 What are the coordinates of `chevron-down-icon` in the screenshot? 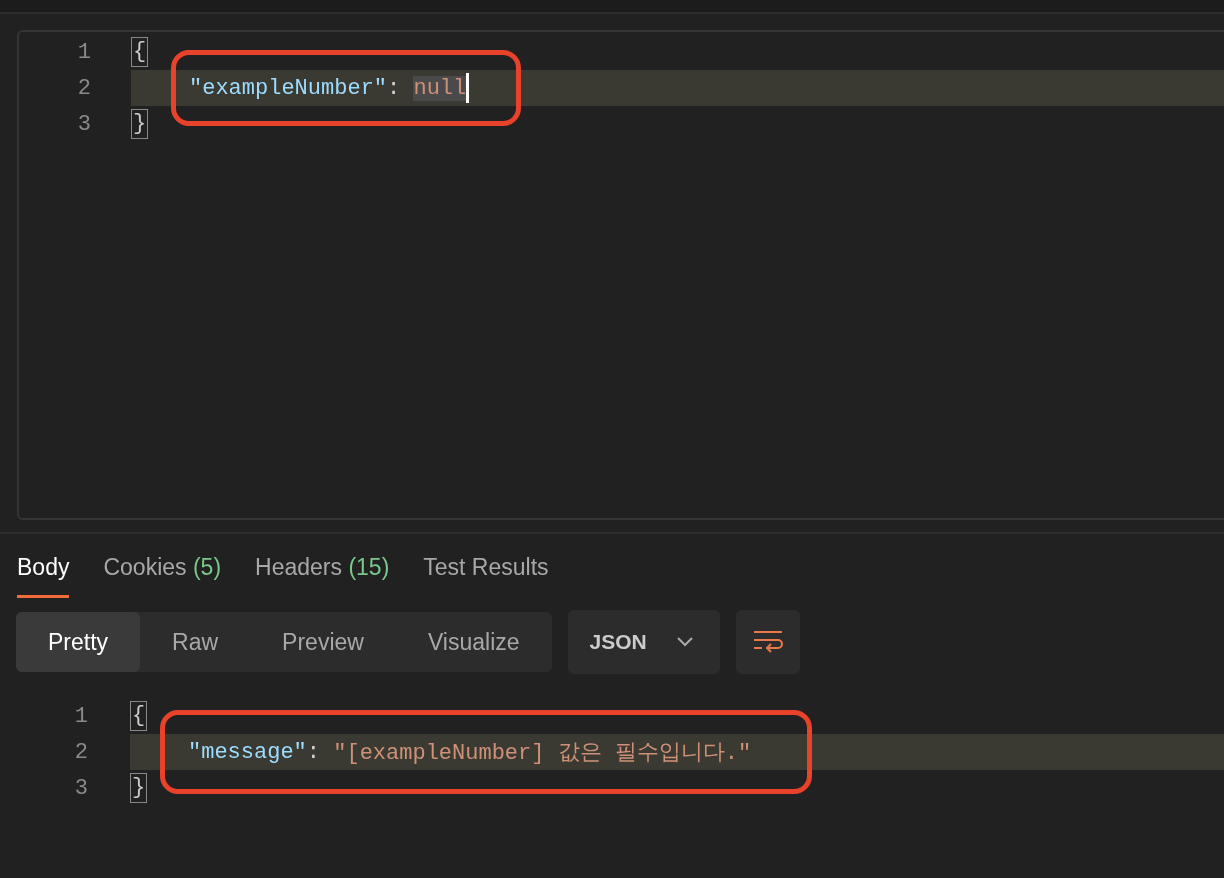 It's located at (684, 642).